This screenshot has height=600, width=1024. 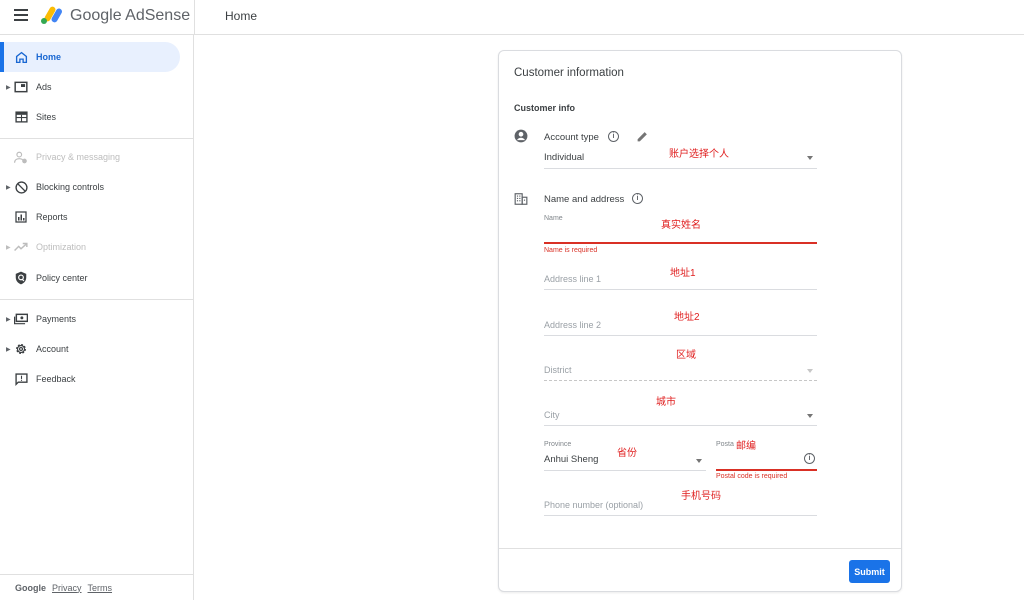 I want to click on sidebar-footer: Google Privacy Terms, so click(x=96, y=587).